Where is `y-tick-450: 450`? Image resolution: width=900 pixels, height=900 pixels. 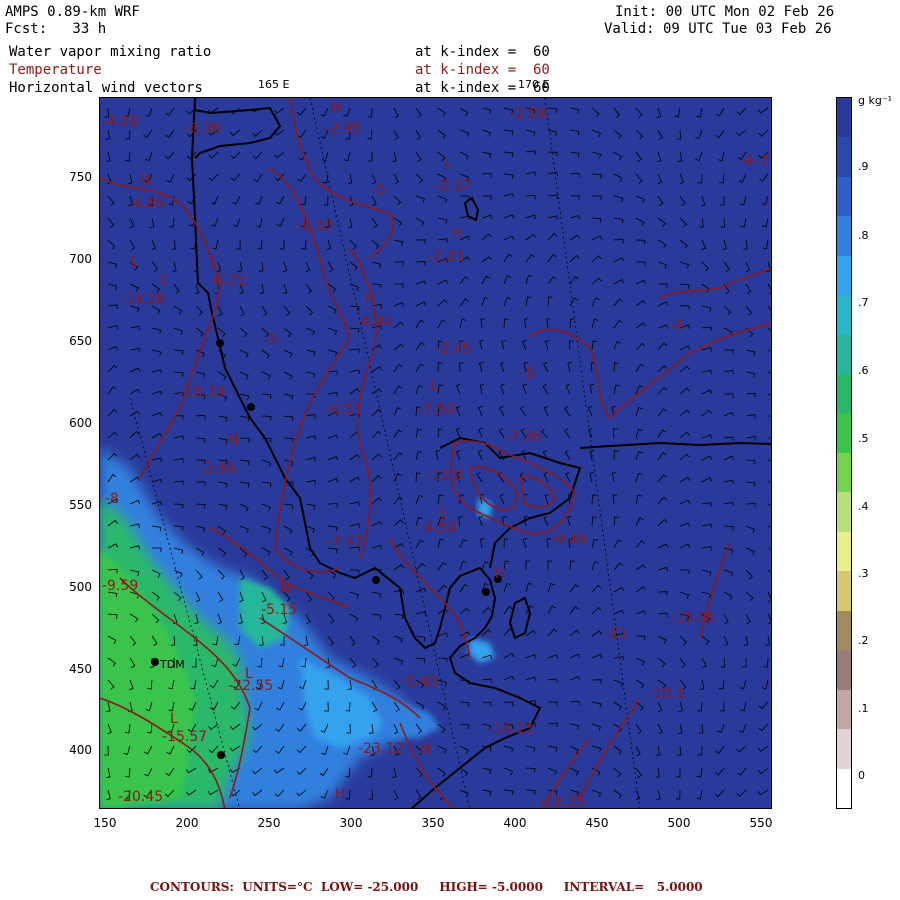
y-tick-450: 450 is located at coordinates (80, 669).